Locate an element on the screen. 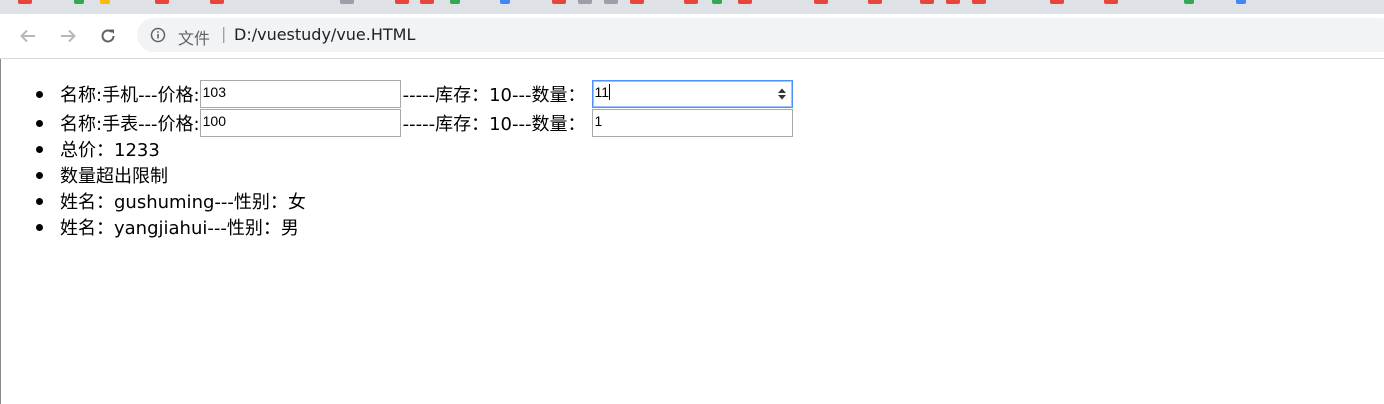  list-item-product-2: 名称:手表---价格: 100 -----库存：10---数量： 1 is located at coordinates (414, 123).